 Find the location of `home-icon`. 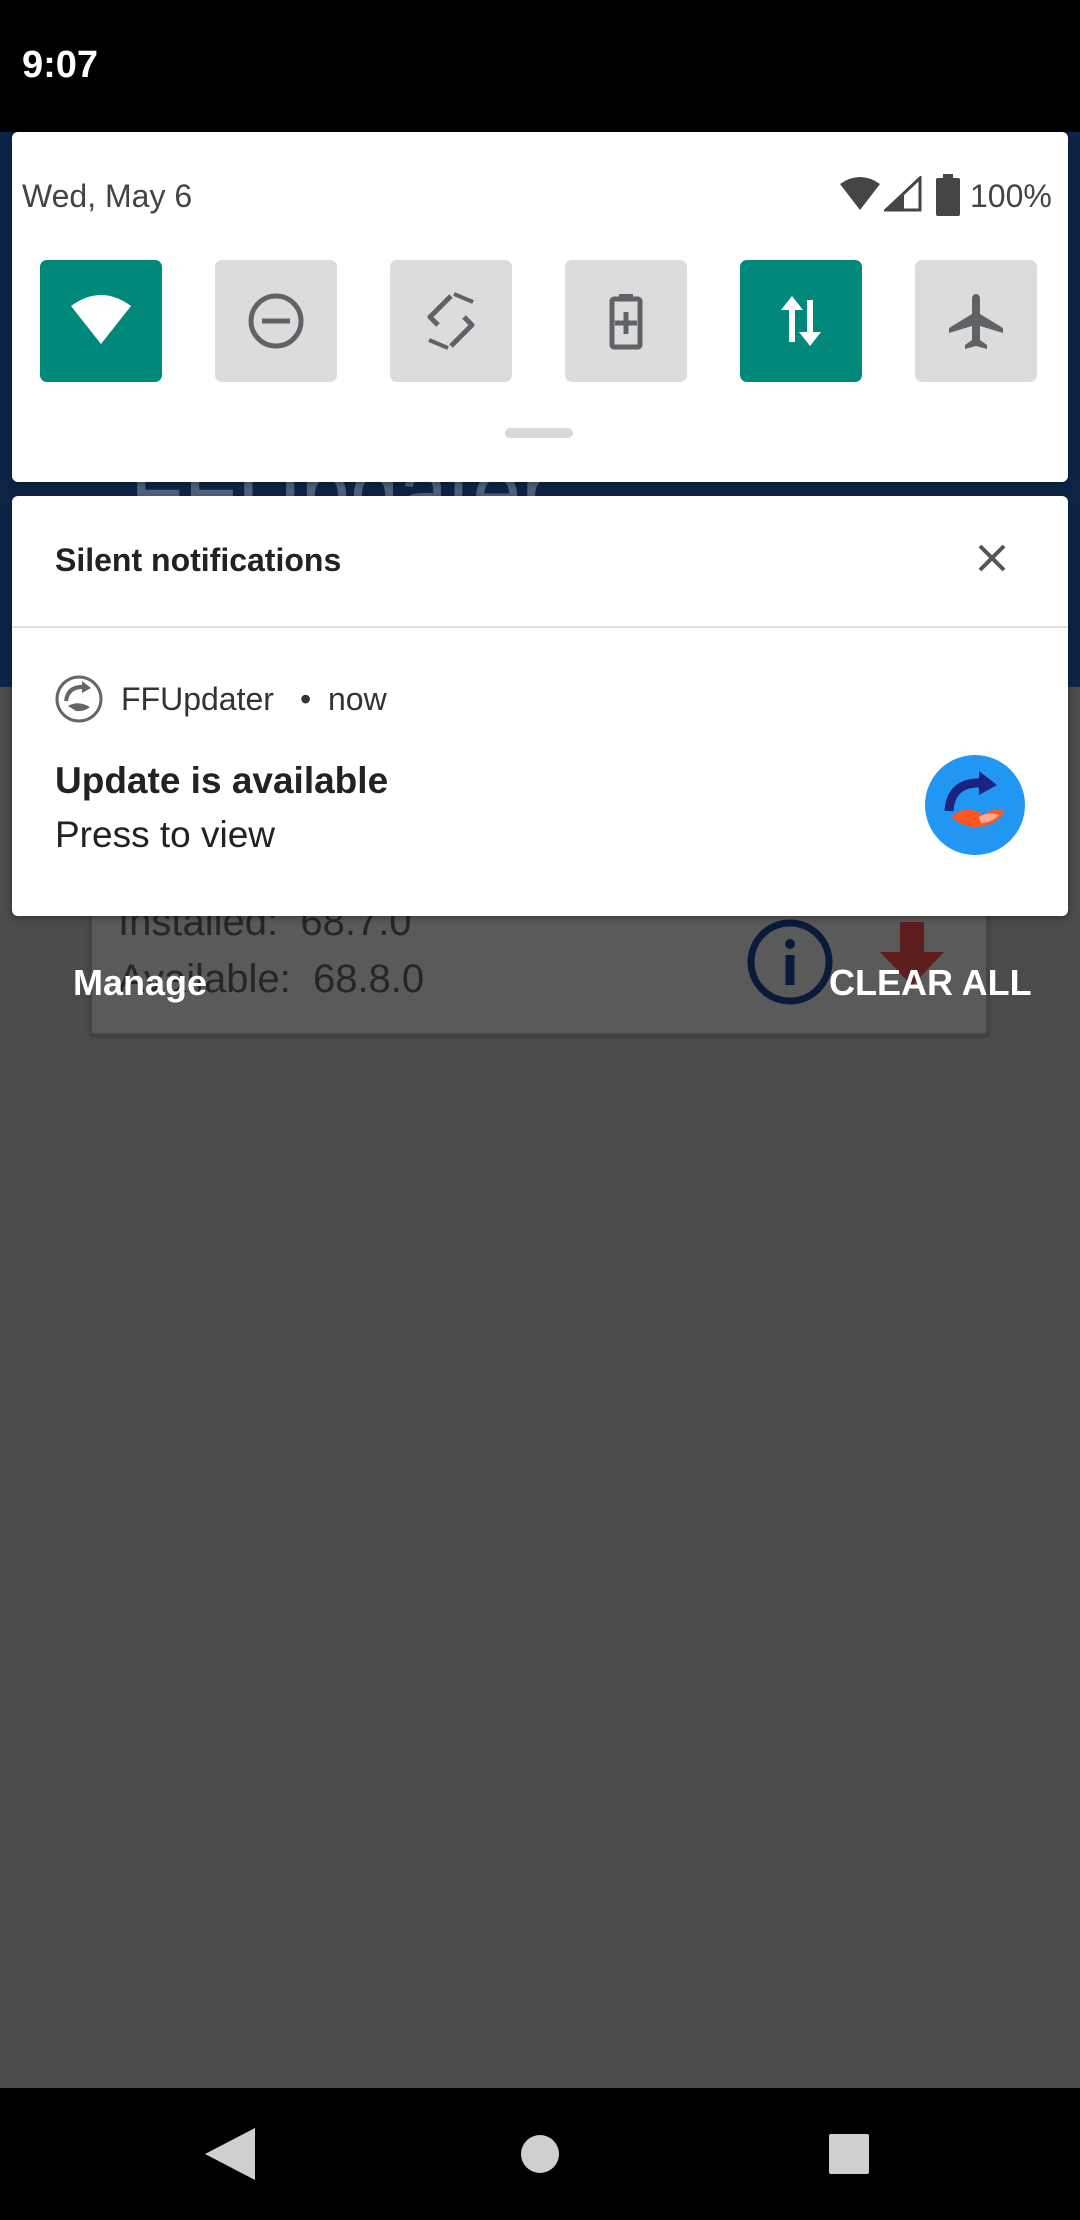

home-icon is located at coordinates (540, 2154).